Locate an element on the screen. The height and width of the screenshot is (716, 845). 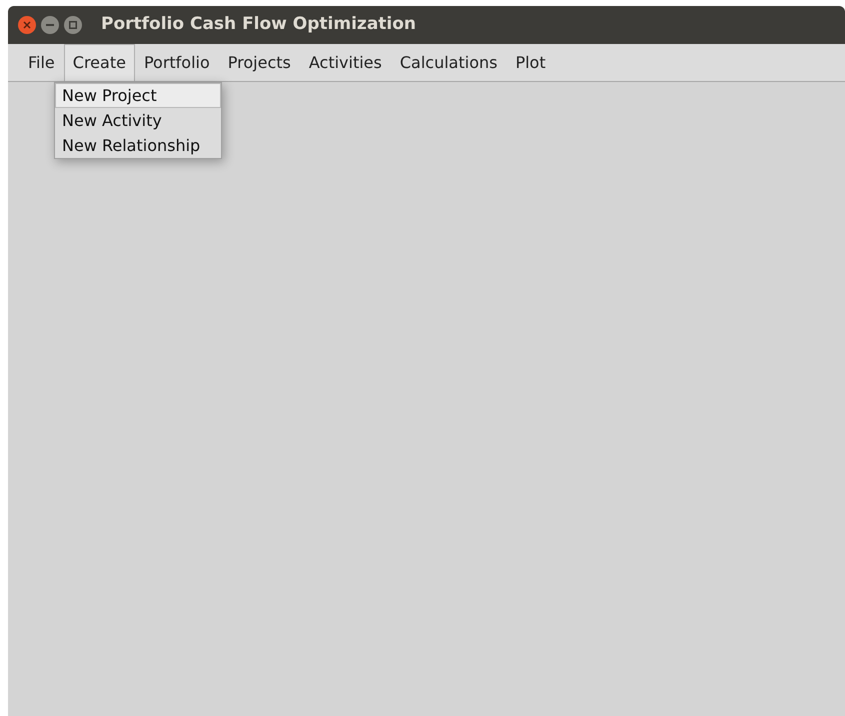
menu-item: Create is located at coordinates (99, 62).